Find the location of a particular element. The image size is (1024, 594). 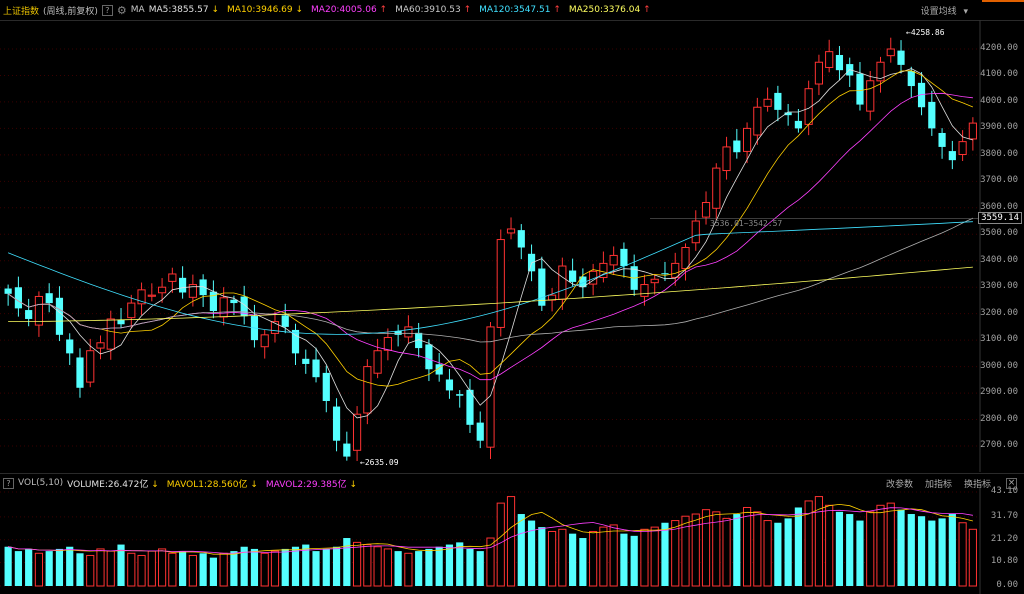

index-title: 上证指数 is located at coordinates (21, 10).